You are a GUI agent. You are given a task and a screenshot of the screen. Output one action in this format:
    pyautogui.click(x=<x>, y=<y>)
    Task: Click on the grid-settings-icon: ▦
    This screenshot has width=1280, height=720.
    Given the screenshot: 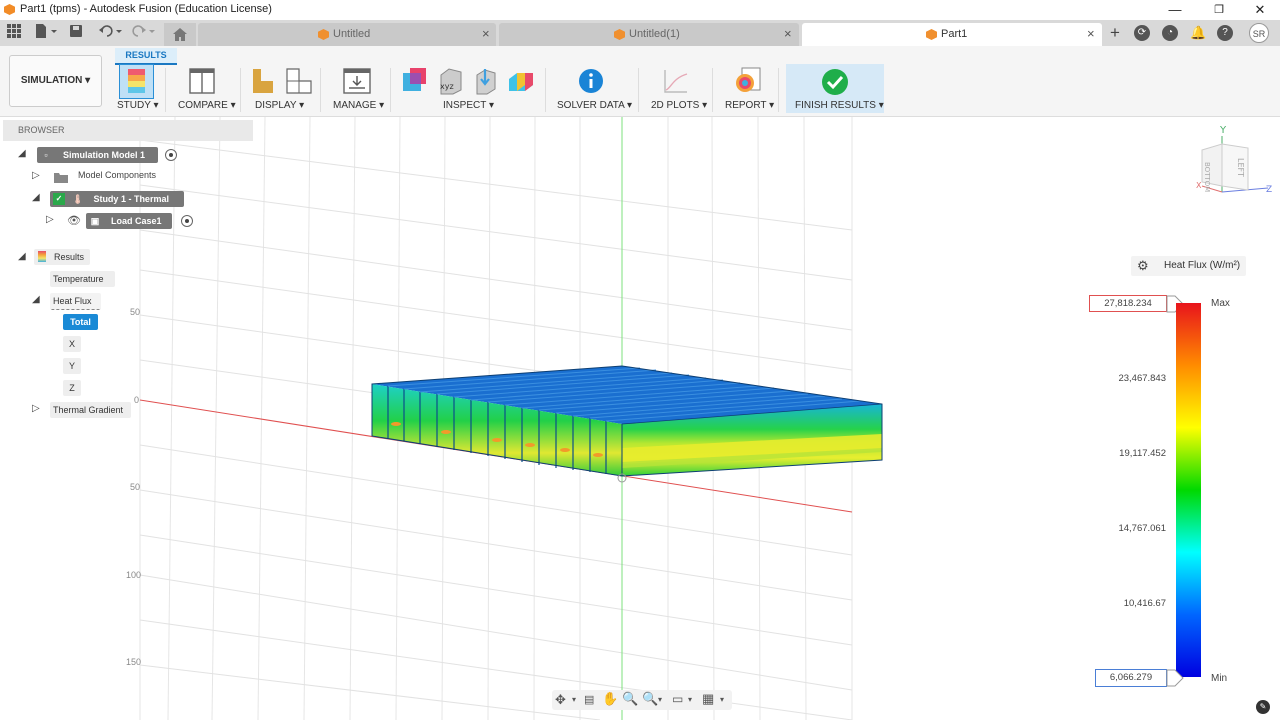 What is the action you would take?
    pyautogui.click(x=708, y=699)
    